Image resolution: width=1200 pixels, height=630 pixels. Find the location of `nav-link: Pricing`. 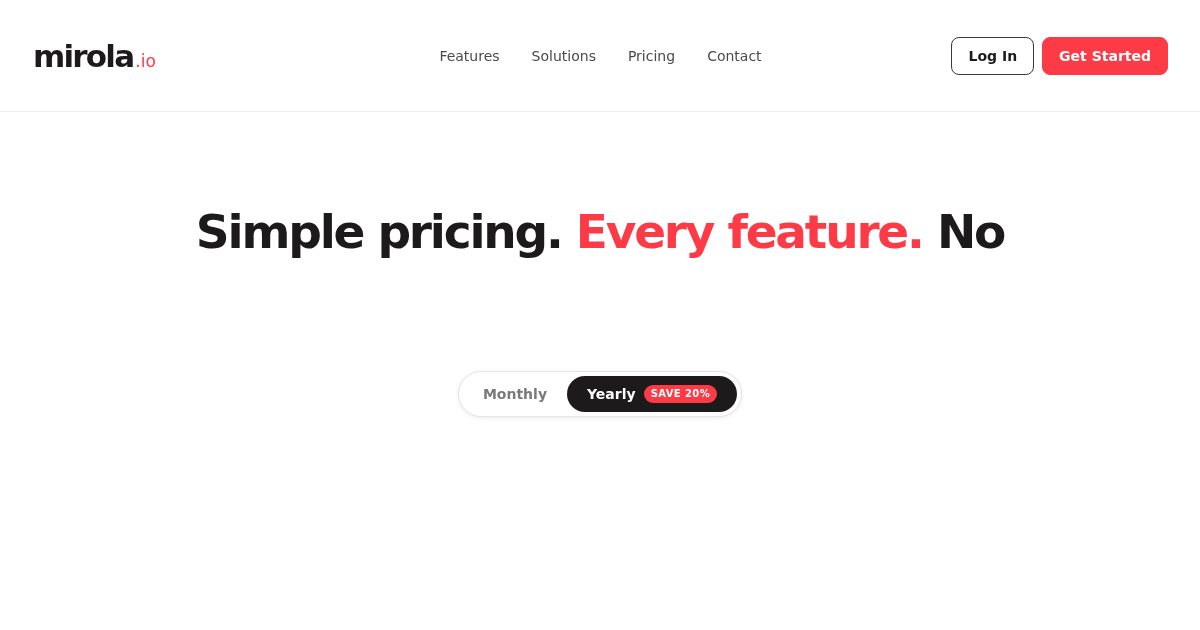

nav-link: Pricing is located at coordinates (651, 55).